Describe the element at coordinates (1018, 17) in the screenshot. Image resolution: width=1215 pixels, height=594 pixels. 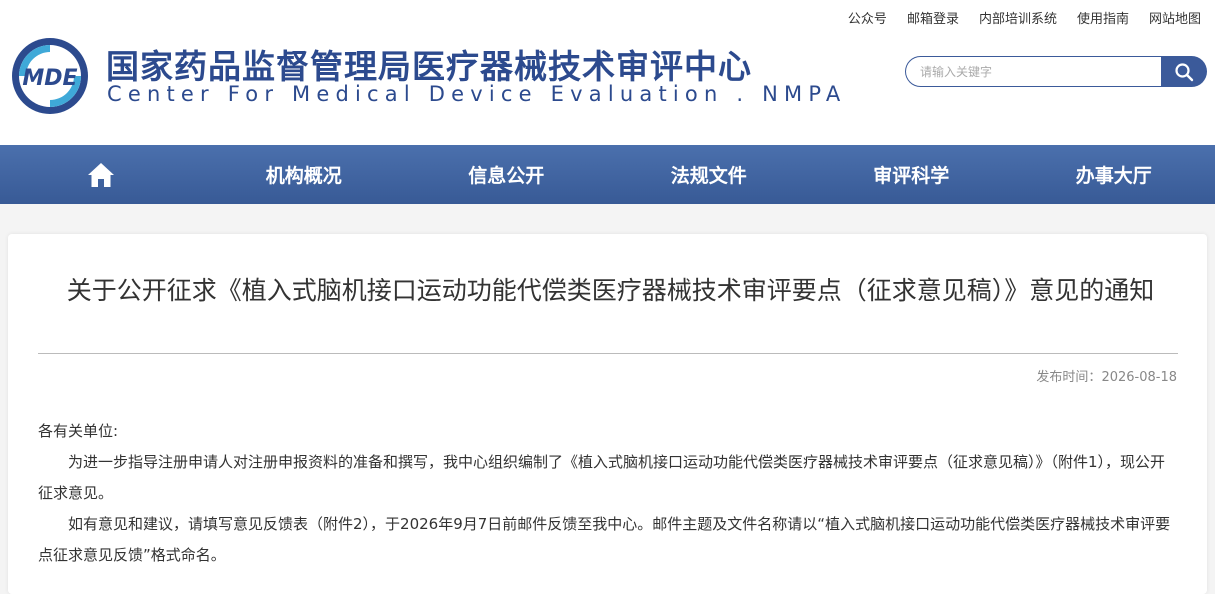
I see `top-link-internal-training: 内部培训系统` at that location.